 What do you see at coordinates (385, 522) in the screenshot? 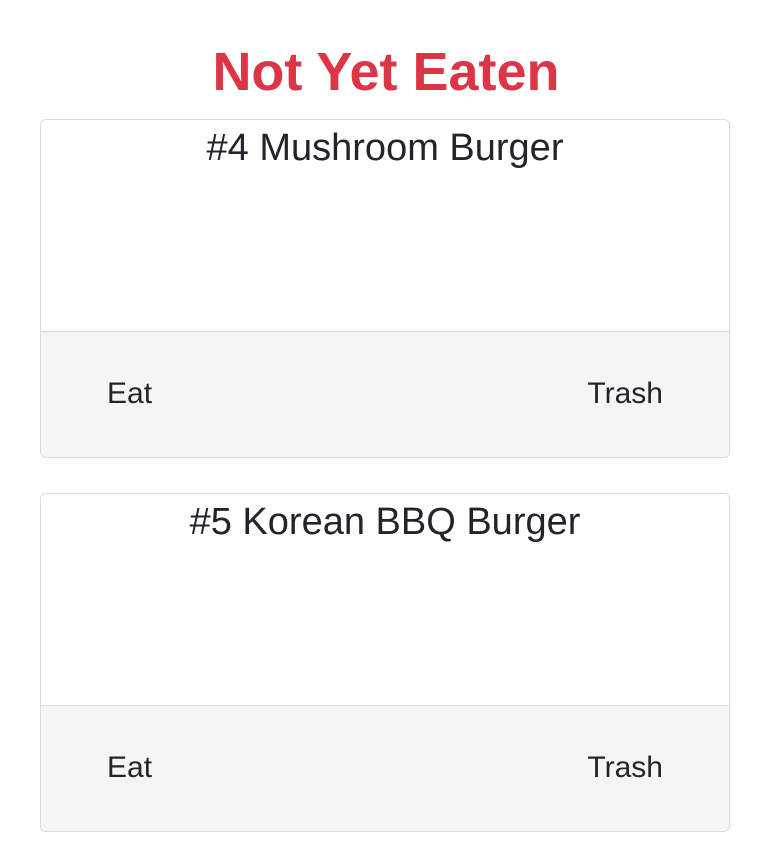
I see `burger-title: #5 Korean BBQ Burger` at bounding box center [385, 522].